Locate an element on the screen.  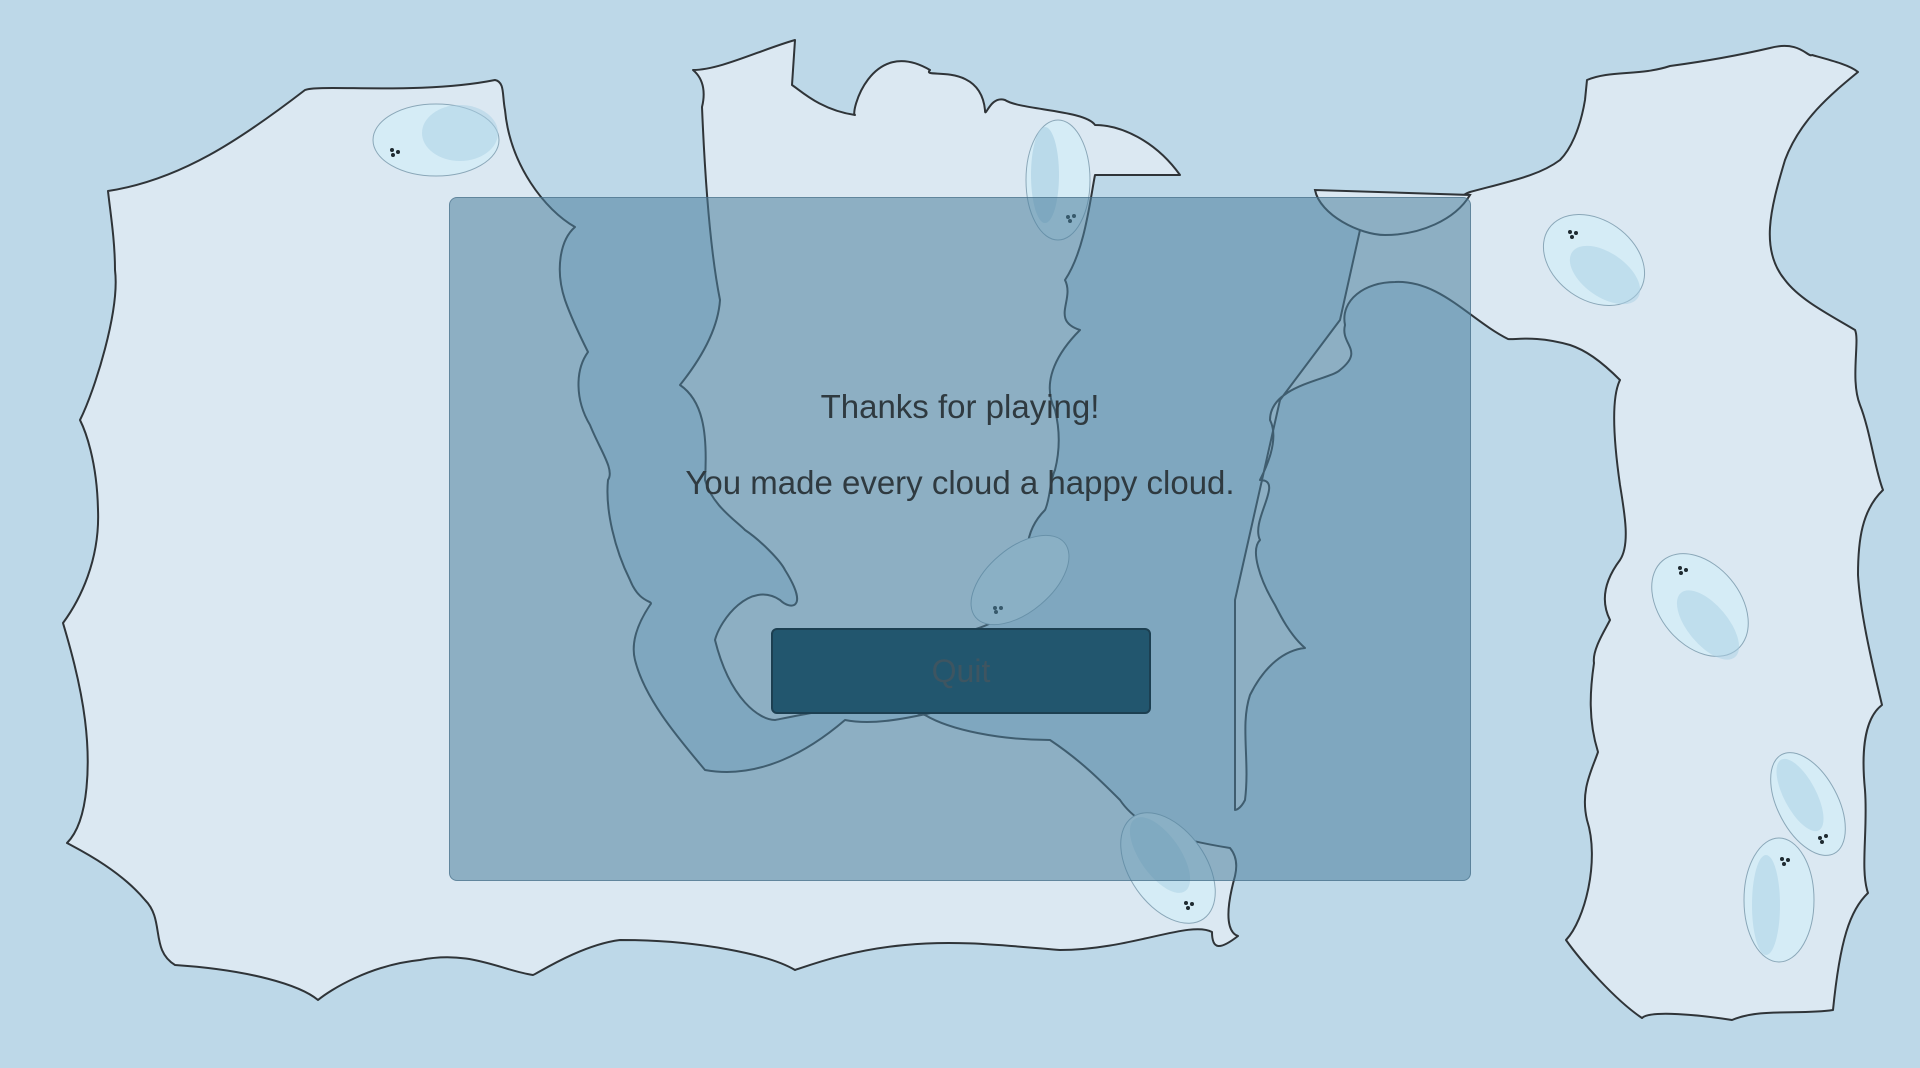
quit-button: Quit is located at coordinates (961, 671).